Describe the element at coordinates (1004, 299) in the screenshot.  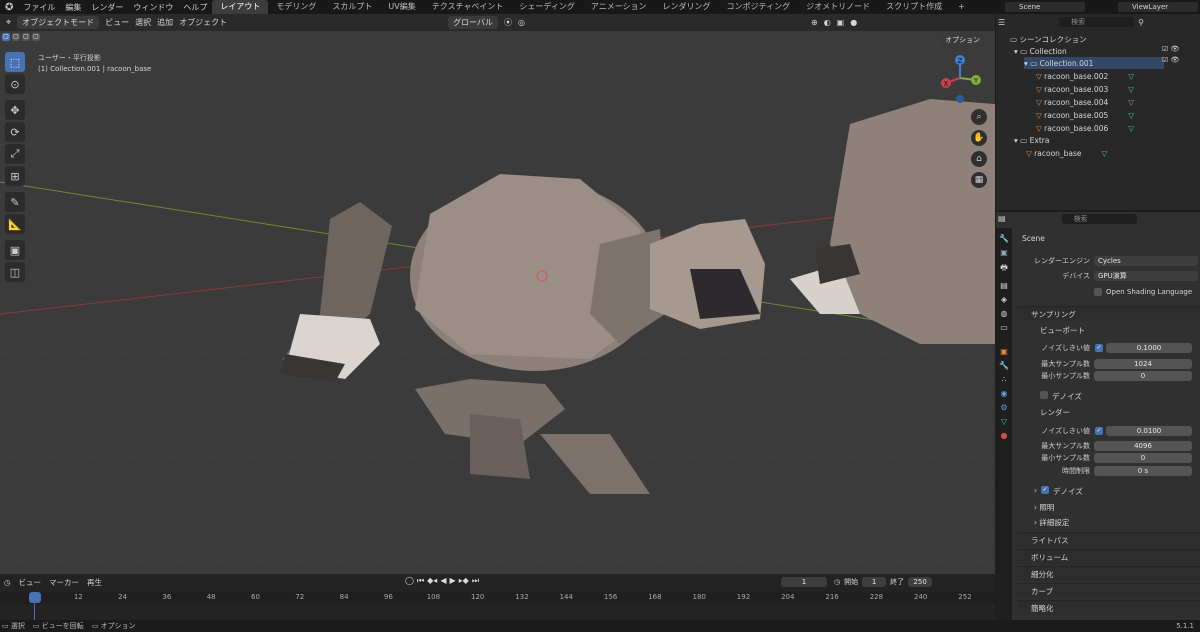
I see `scene-tab-icon: ◈` at that location.